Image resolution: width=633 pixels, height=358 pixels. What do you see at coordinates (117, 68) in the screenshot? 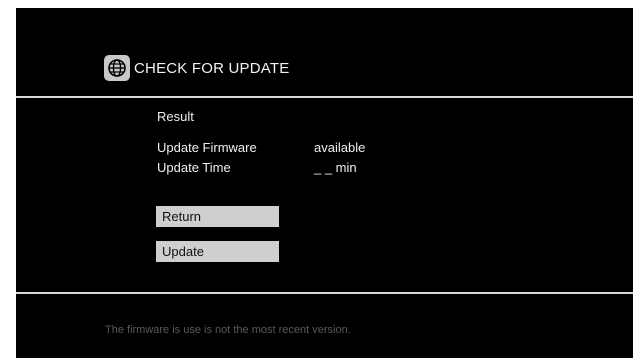
I see `globe-icon` at bounding box center [117, 68].